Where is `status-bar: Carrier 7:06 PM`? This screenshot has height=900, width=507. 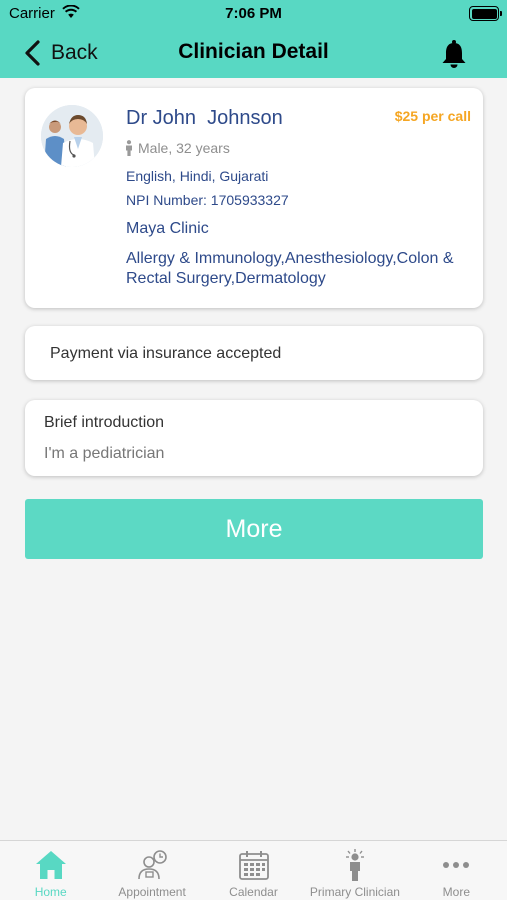
status-bar: Carrier 7:06 PM is located at coordinates (253, 14).